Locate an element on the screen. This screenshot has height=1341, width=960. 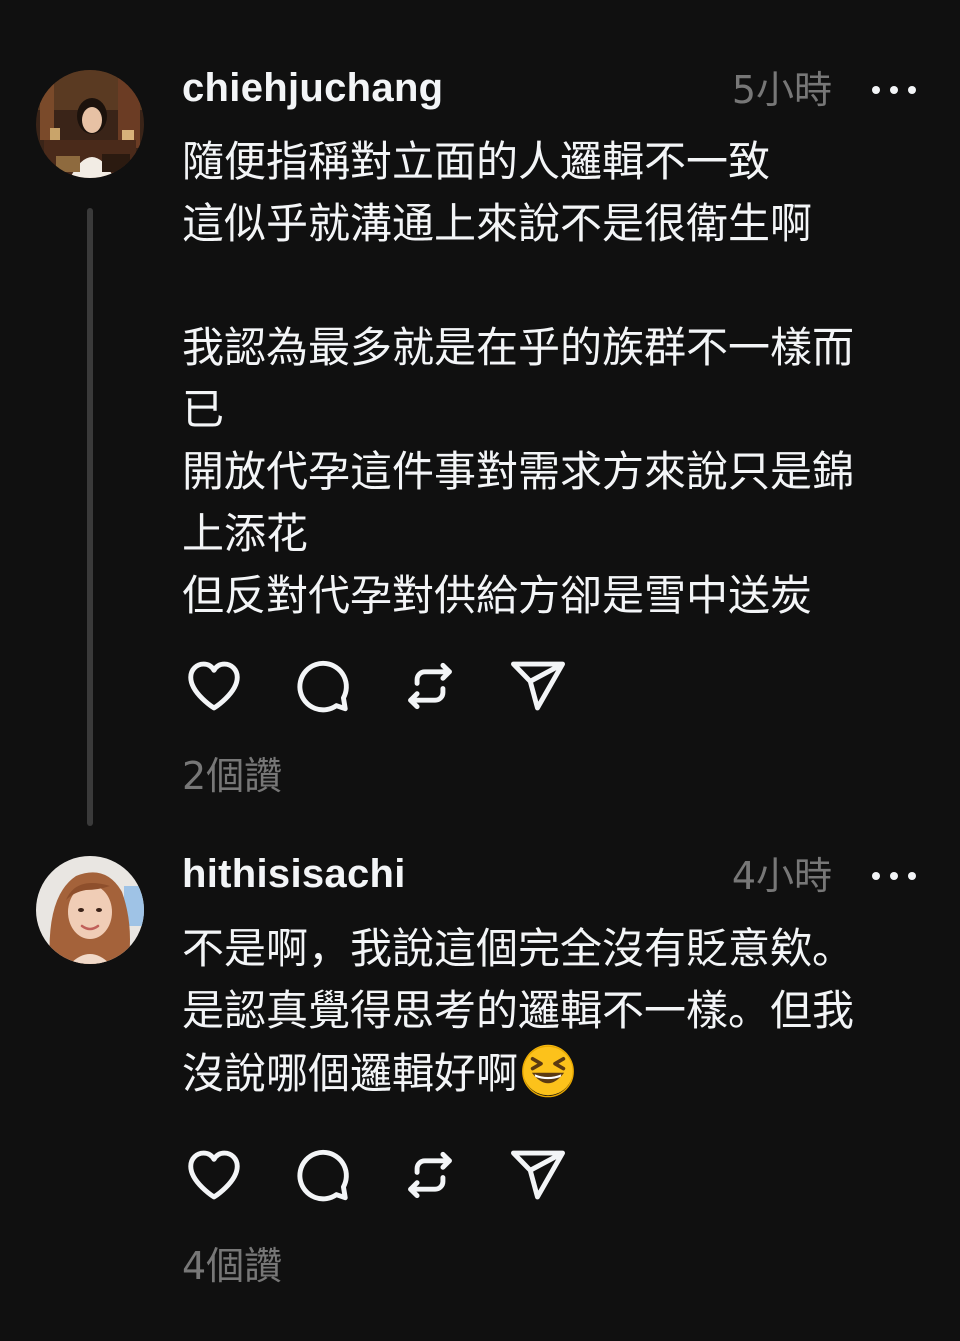
username: hithisisachi is located at coordinates (294, 874).